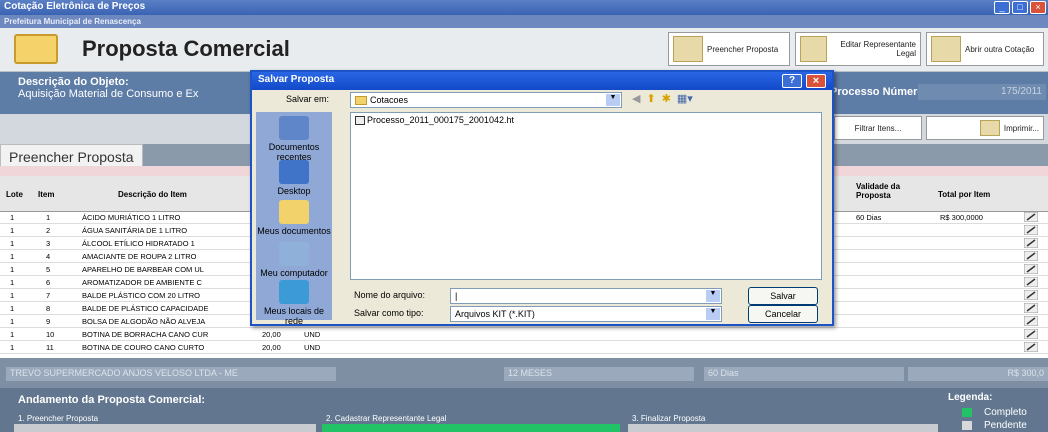 Image resolution: width=1048 pixels, height=432 pixels. What do you see at coordinates (131, 217) in the screenshot?
I see `cell-description: ÁCIDO MURIÁTICO 1 LITRO` at bounding box center [131, 217].